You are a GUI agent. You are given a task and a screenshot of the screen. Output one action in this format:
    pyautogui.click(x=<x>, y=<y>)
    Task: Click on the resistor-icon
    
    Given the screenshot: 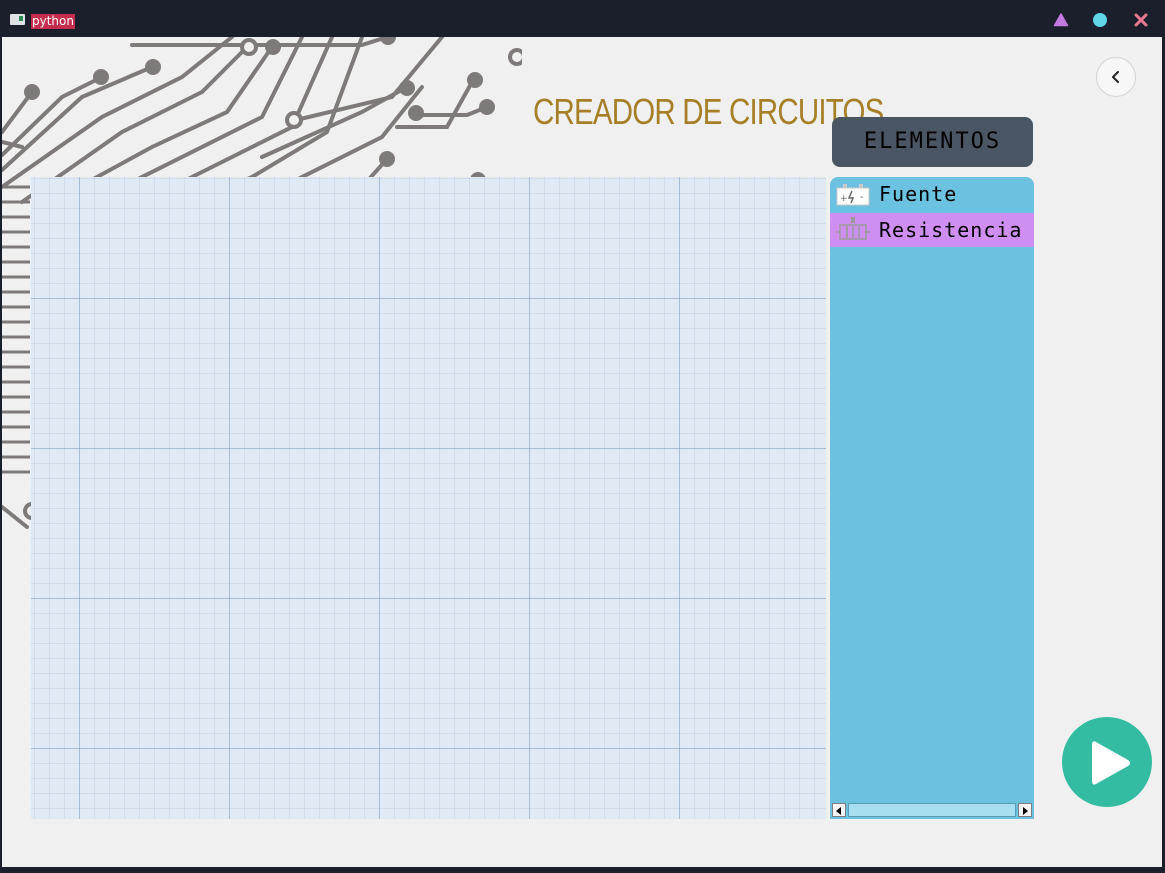 What is the action you would take?
    pyautogui.click(x=853, y=228)
    